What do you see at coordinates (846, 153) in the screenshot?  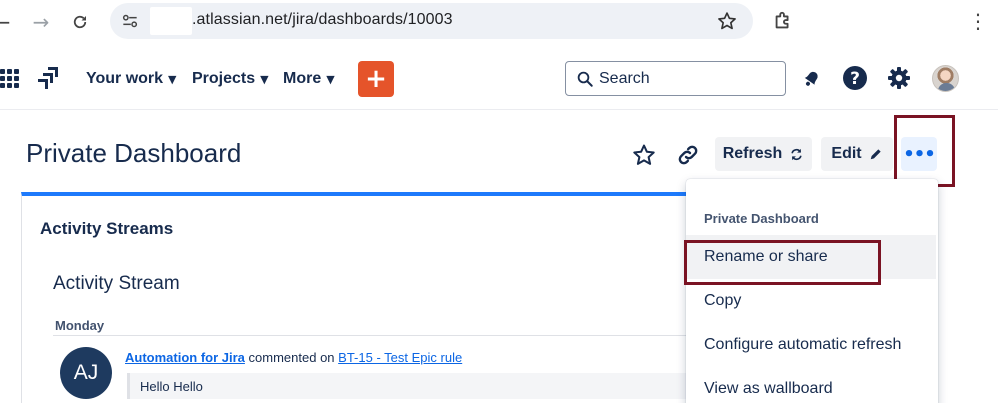 I see `edit-button-label: Edit` at bounding box center [846, 153].